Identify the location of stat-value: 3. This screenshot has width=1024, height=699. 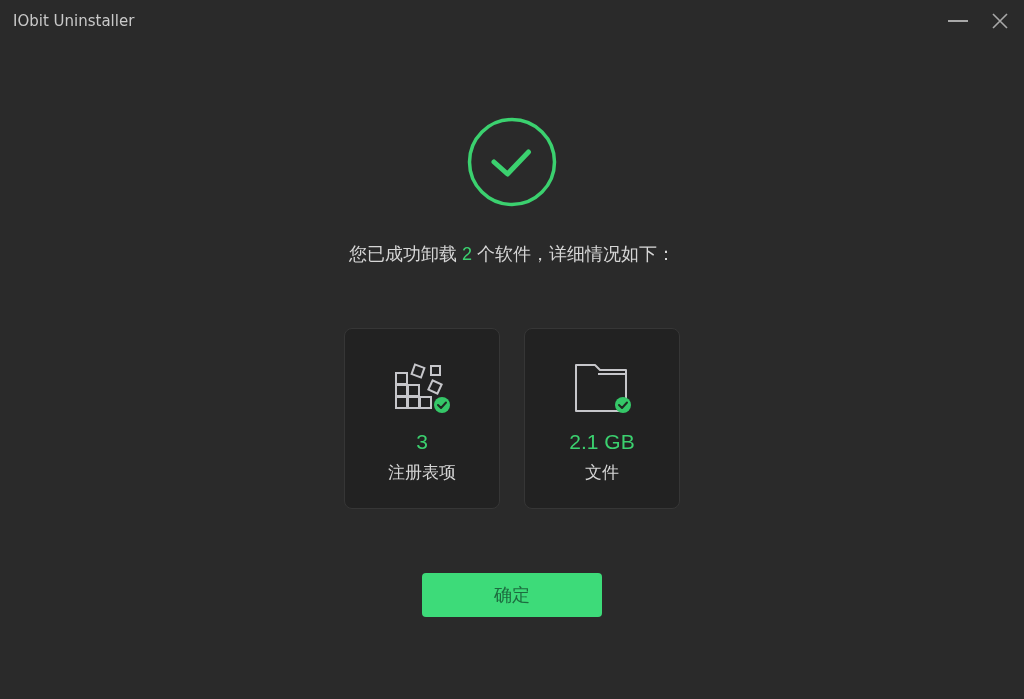
(422, 442).